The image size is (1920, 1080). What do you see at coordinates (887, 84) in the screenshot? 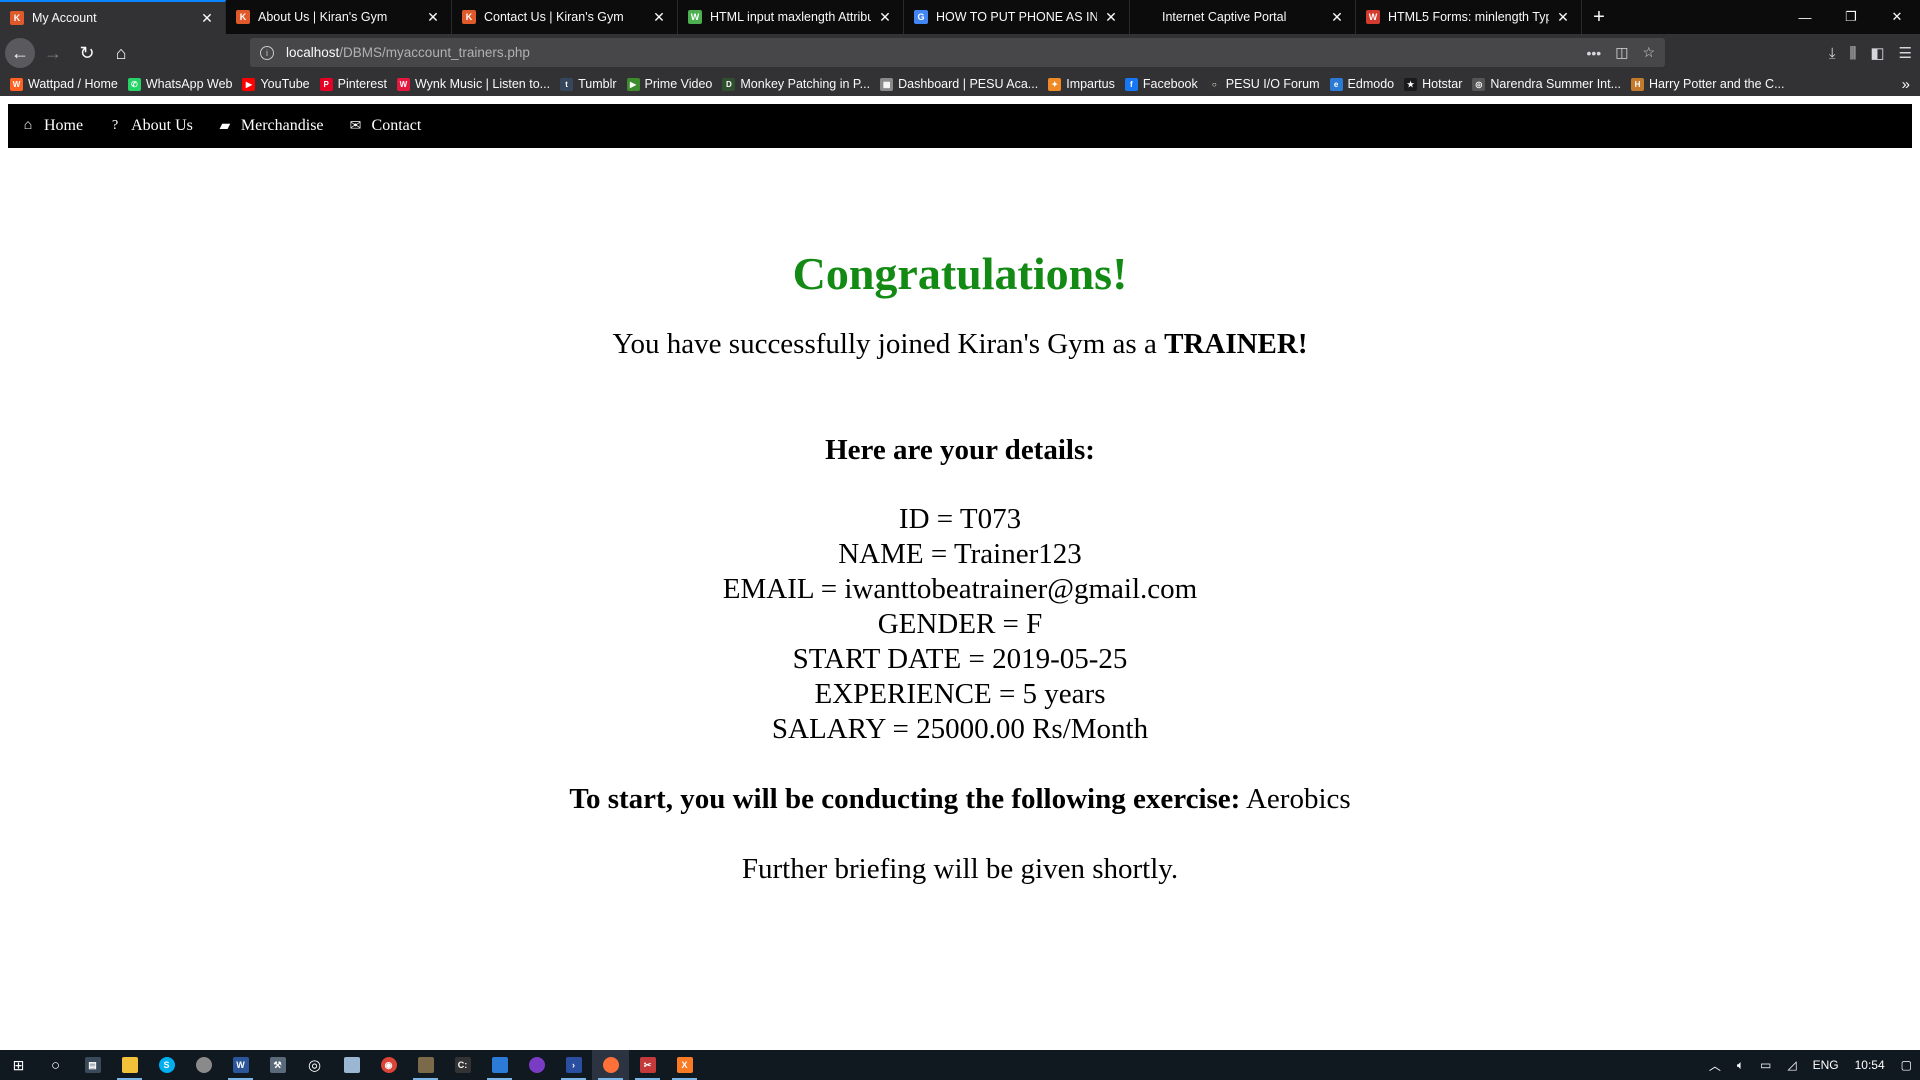
I see `bookmark-favicon-icon: ▦` at bounding box center [887, 84].